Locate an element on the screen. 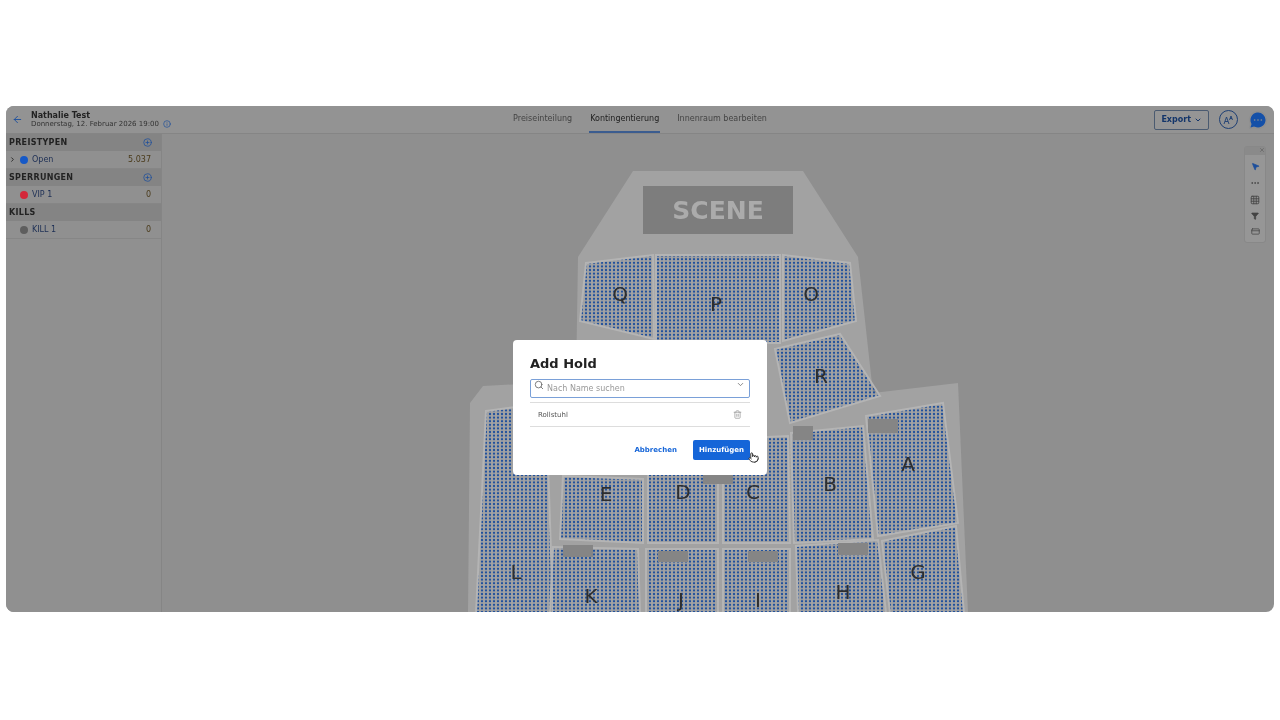 The width and height of the screenshot is (1280, 720). tab: Preiseinteilung is located at coordinates (543, 119).